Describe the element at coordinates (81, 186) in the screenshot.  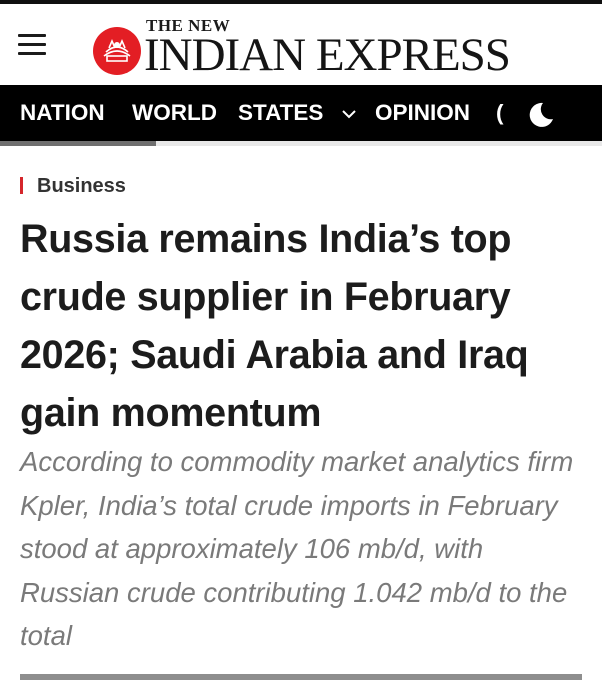
I see `section-label-business: Business` at that location.